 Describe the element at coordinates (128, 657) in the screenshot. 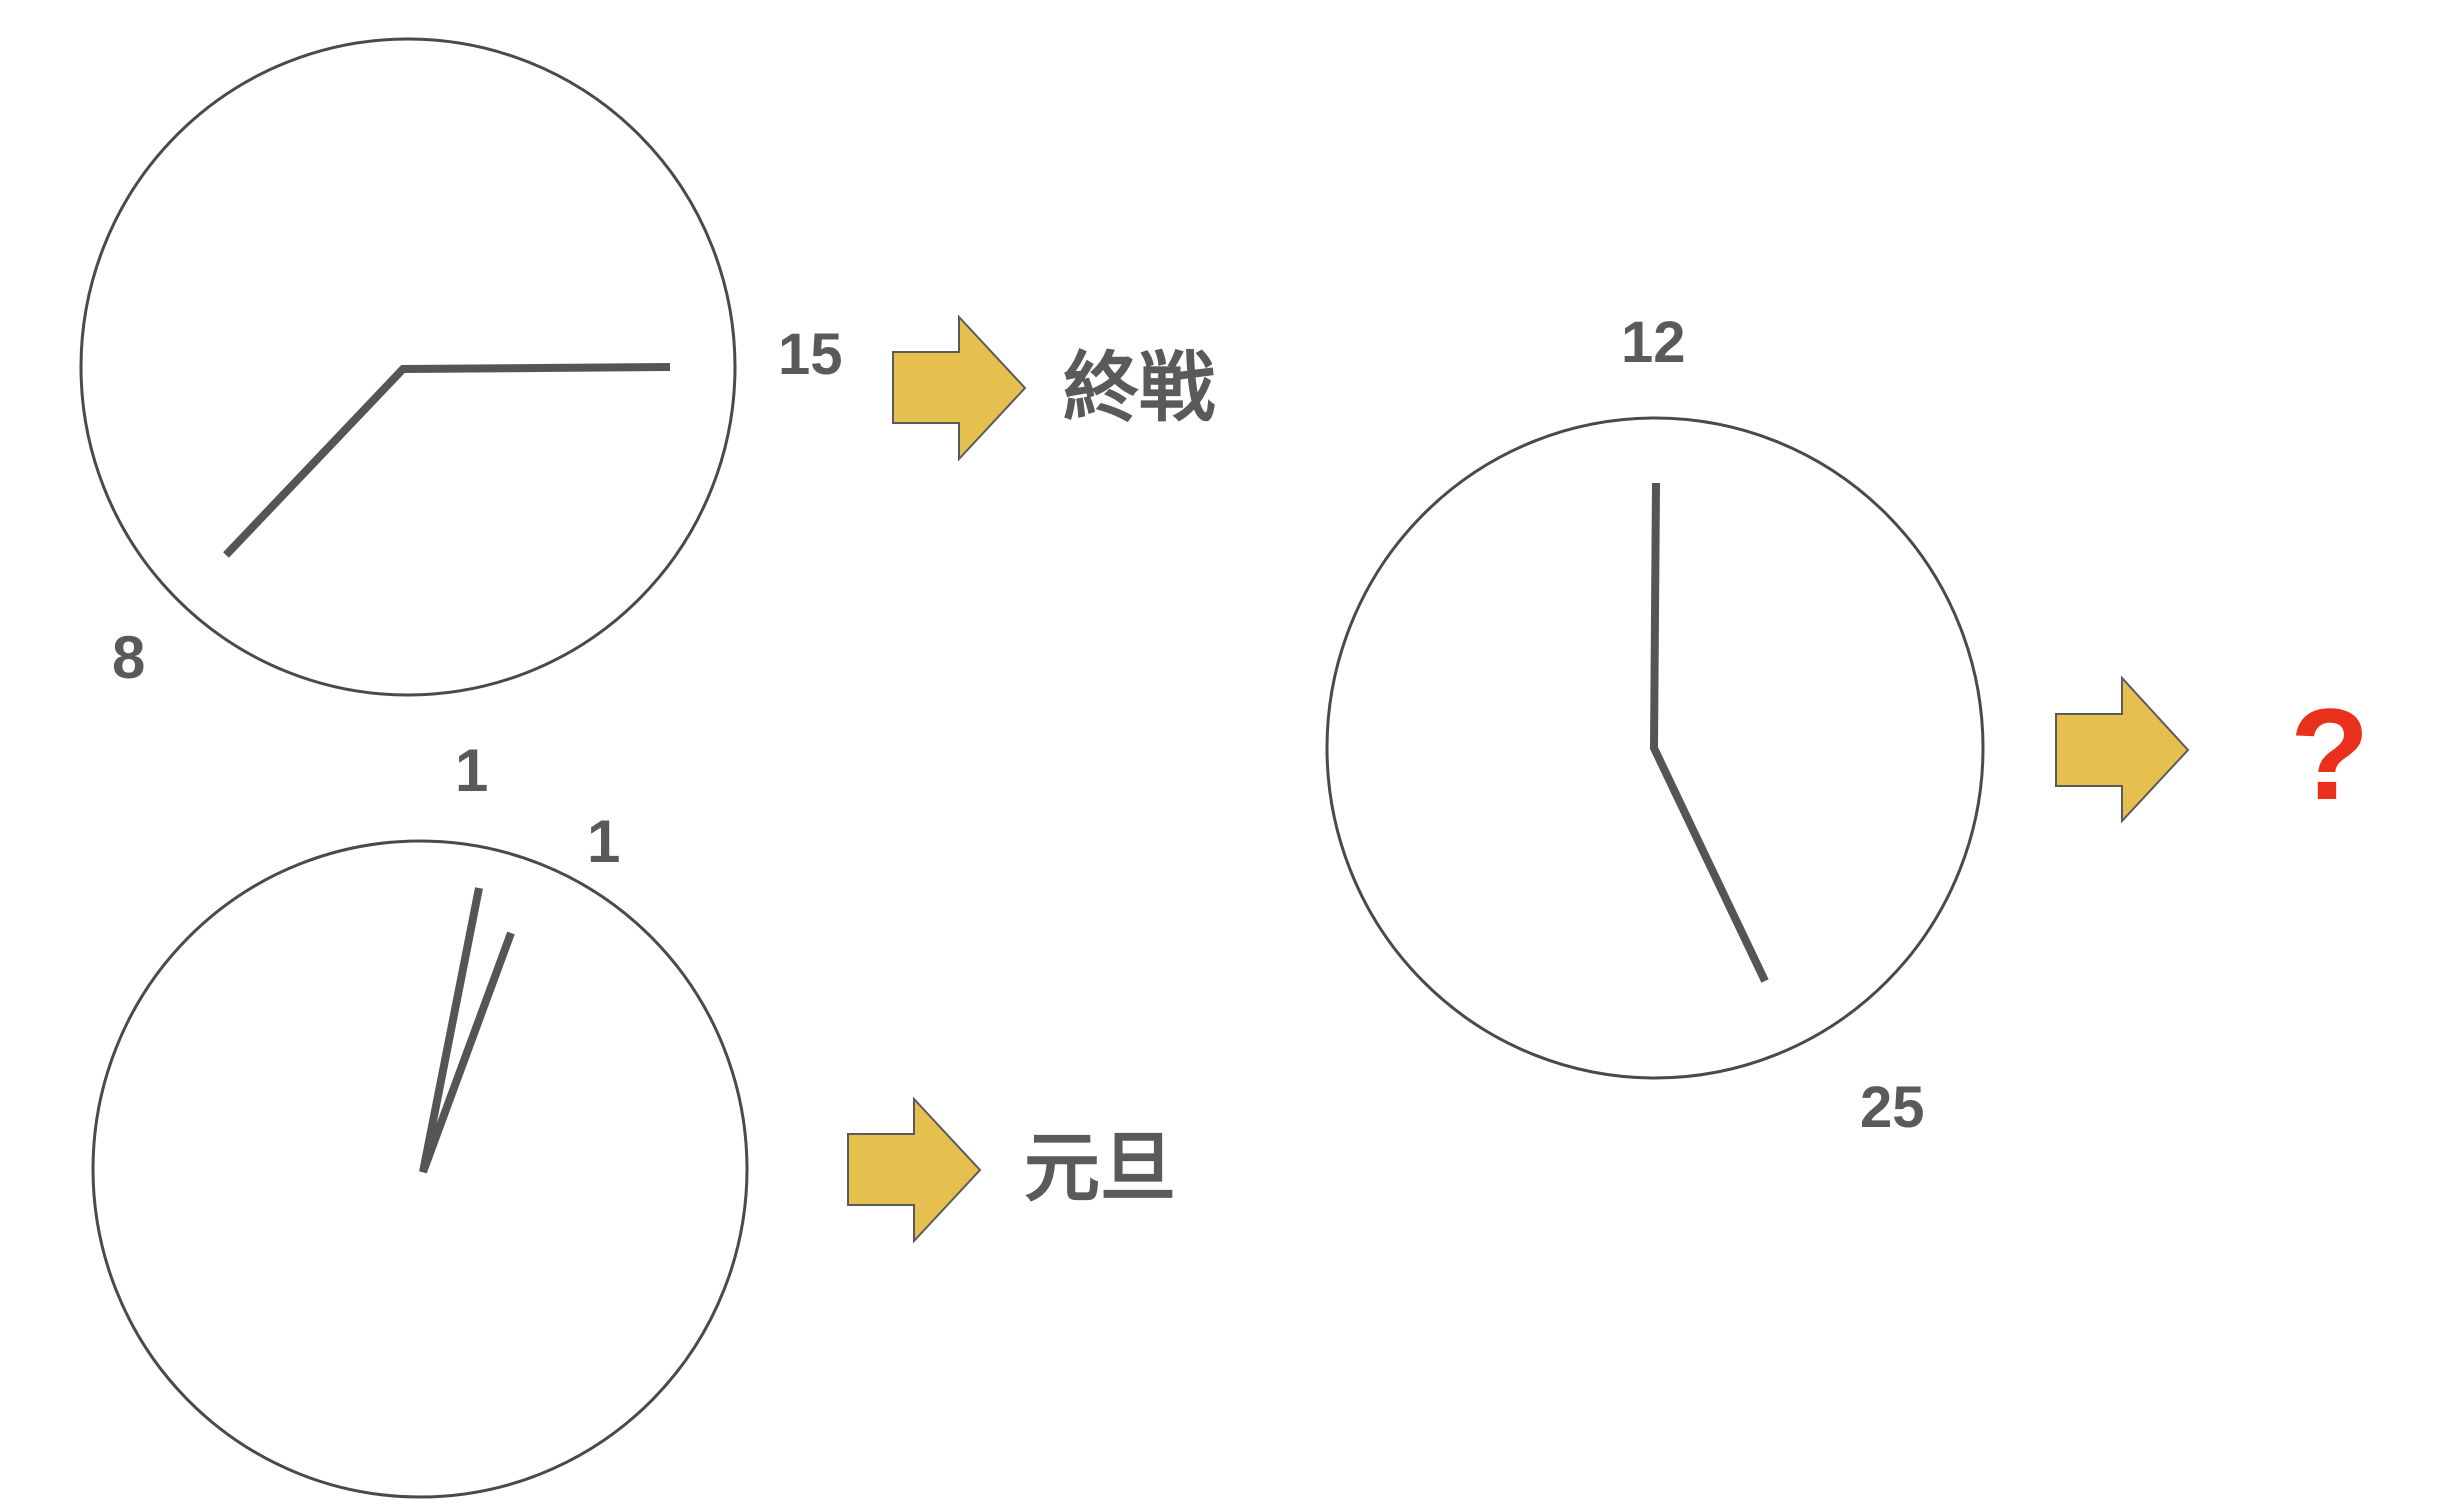

I see `clock-1-hour-label: 8` at that location.